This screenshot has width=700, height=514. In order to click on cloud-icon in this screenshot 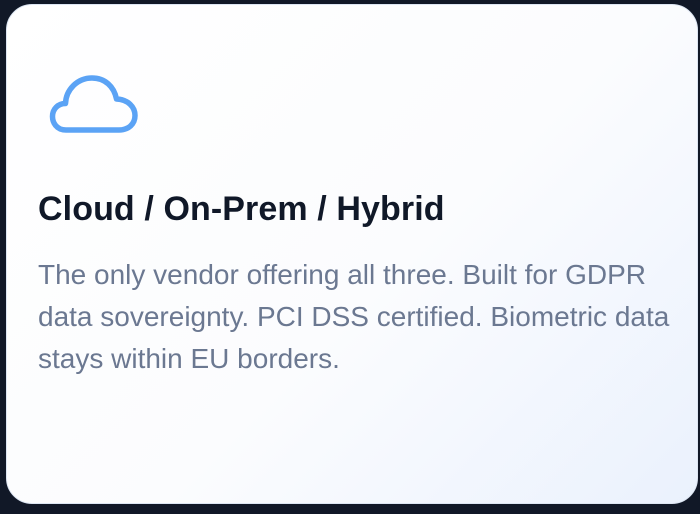, I will do `click(92, 103)`.